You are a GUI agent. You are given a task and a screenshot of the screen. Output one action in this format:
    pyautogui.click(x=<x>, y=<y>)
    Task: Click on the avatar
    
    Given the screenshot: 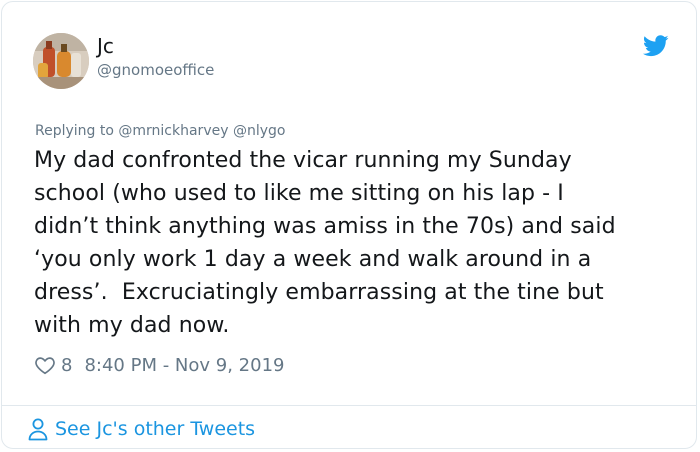 What is the action you would take?
    pyautogui.click(x=61, y=61)
    